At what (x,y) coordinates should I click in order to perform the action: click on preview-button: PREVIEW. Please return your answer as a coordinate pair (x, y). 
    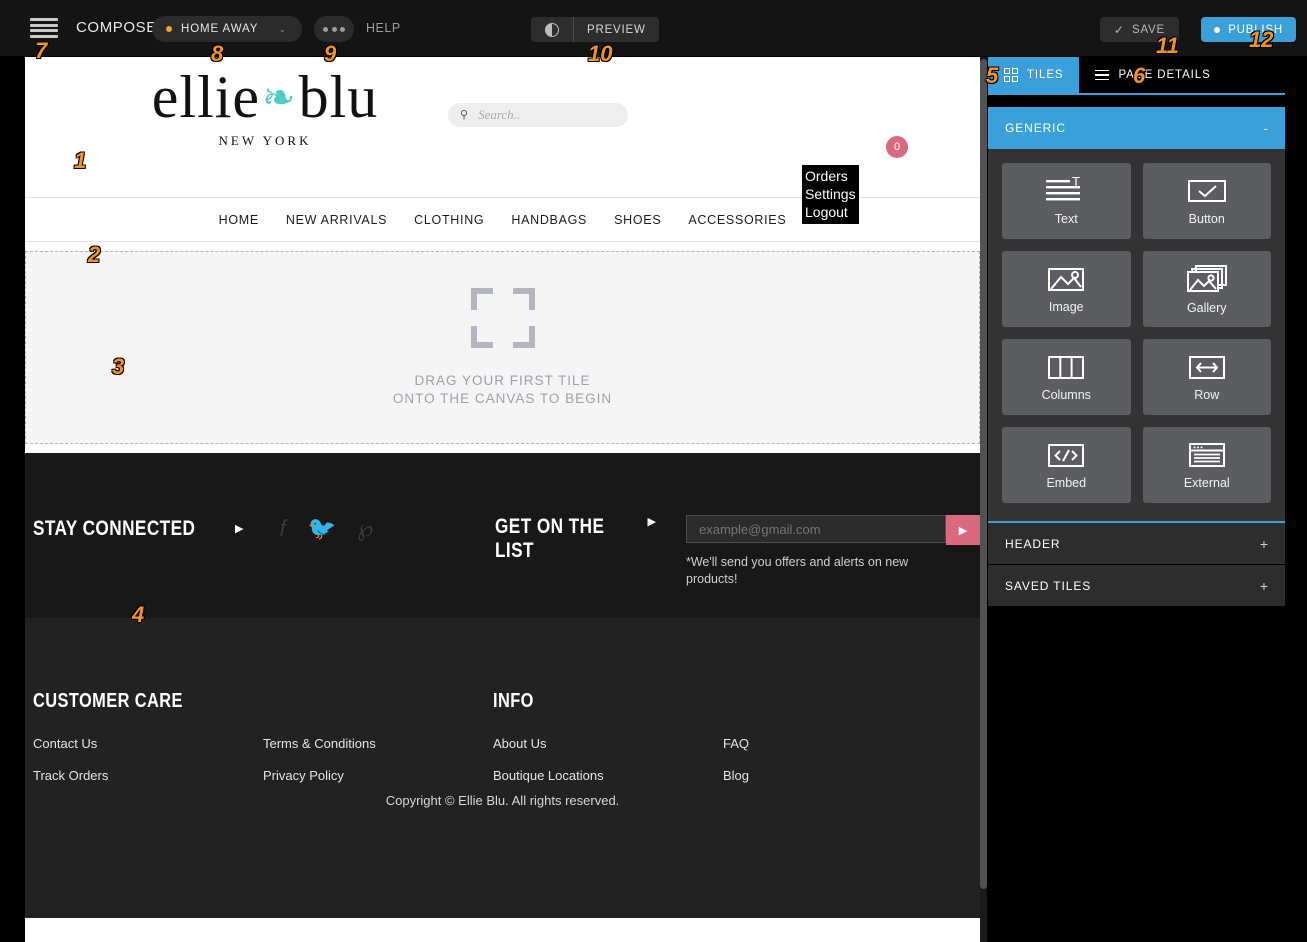
    Looking at the image, I should click on (616, 29).